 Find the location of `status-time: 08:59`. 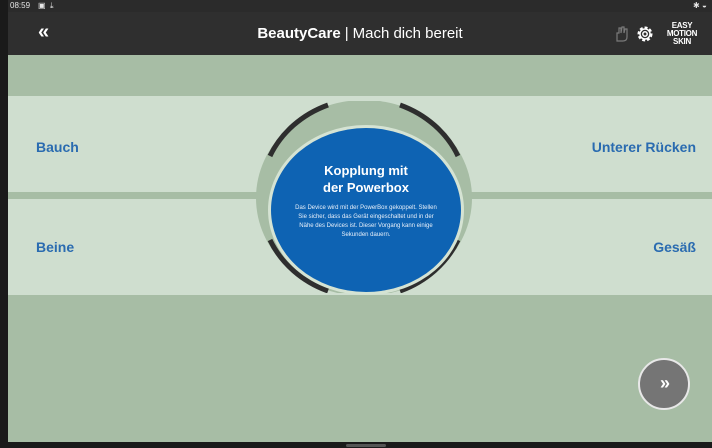

status-time: 08:59 is located at coordinates (20, 5).